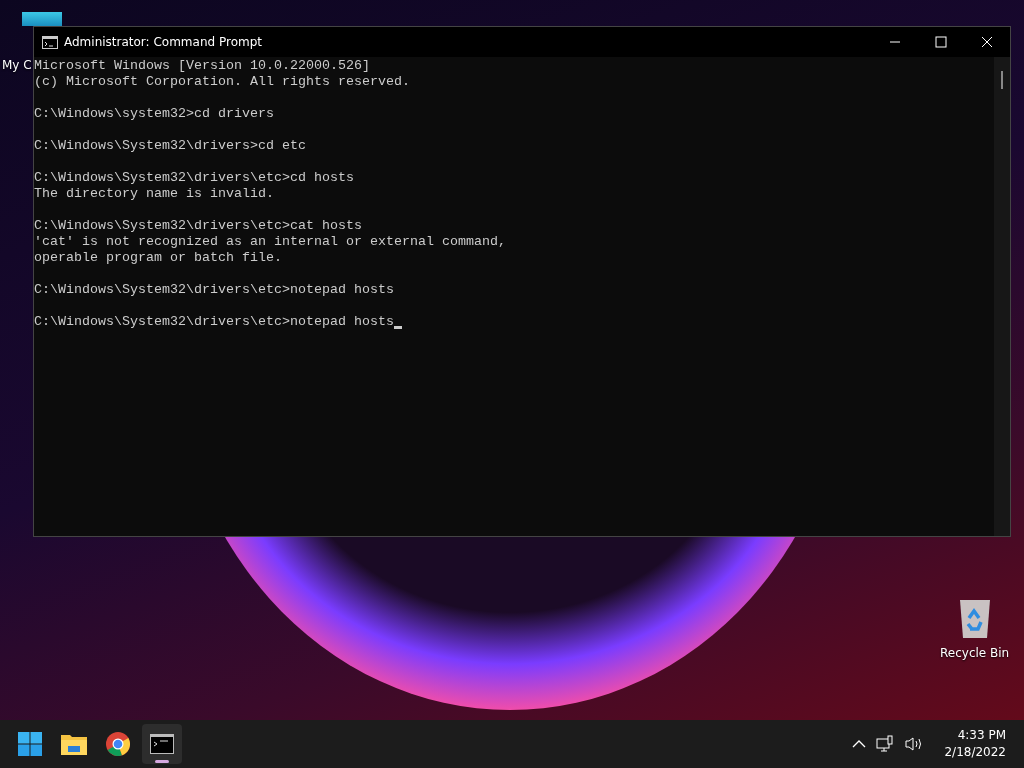 The height and width of the screenshot is (768, 1024). I want to click on taskbar-button, so click(162, 744).